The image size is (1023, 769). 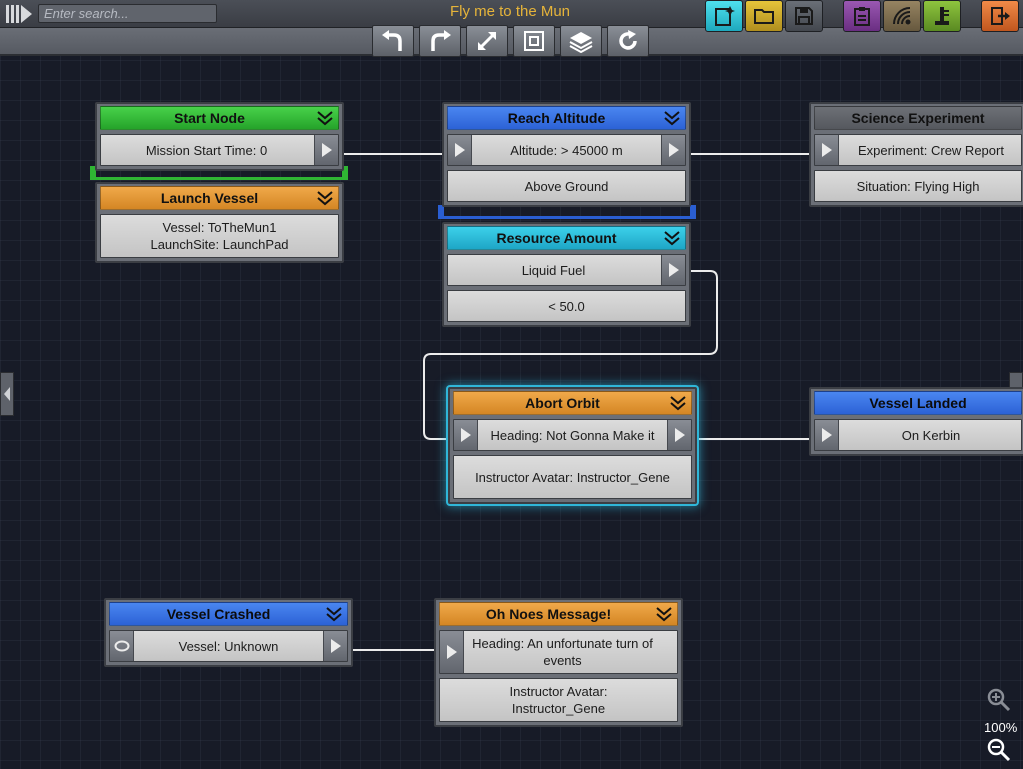 I want to click on vessel-crashed-node: Vessel Crashed Vessel: Unknown, so click(x=228, y=632).